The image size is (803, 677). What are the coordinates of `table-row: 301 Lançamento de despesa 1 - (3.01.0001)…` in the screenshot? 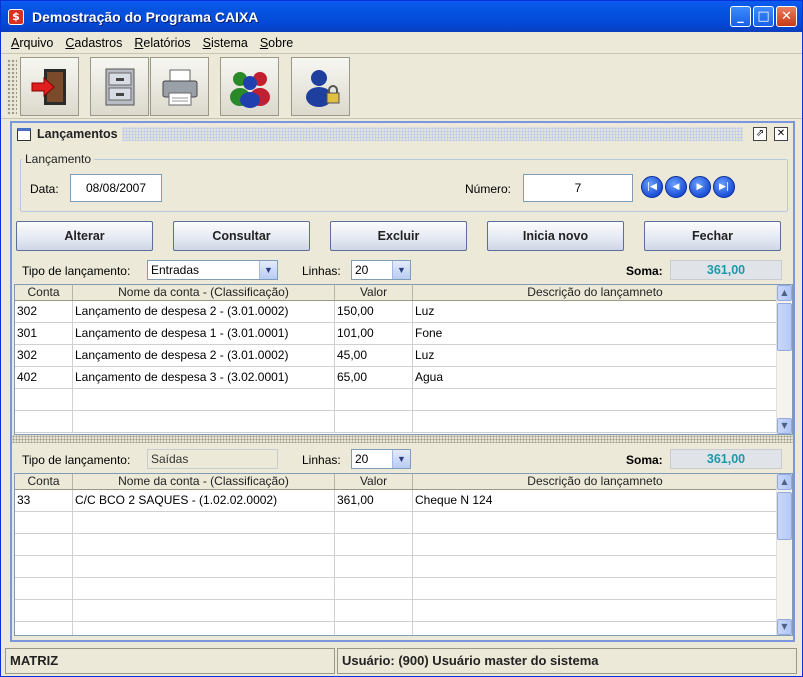 It's located at (403, 334).